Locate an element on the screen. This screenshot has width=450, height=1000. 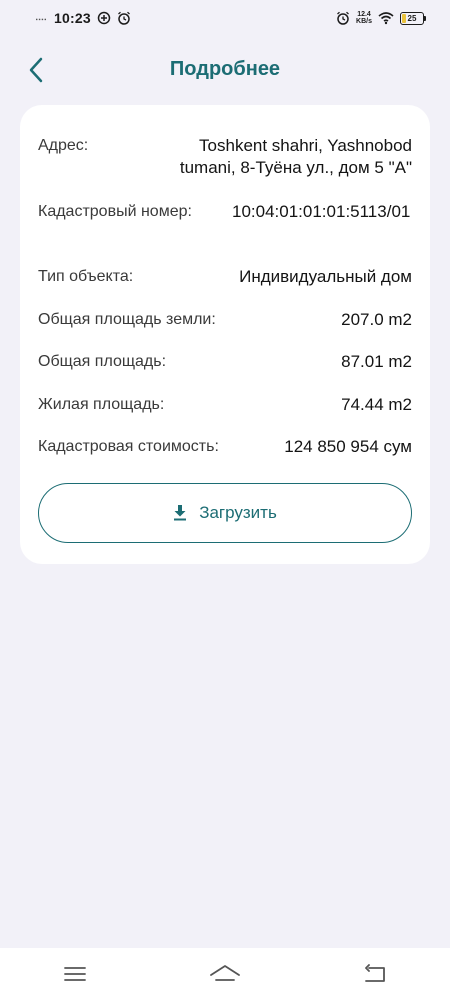
data-saver-icon is located at coordinates (104, 18).